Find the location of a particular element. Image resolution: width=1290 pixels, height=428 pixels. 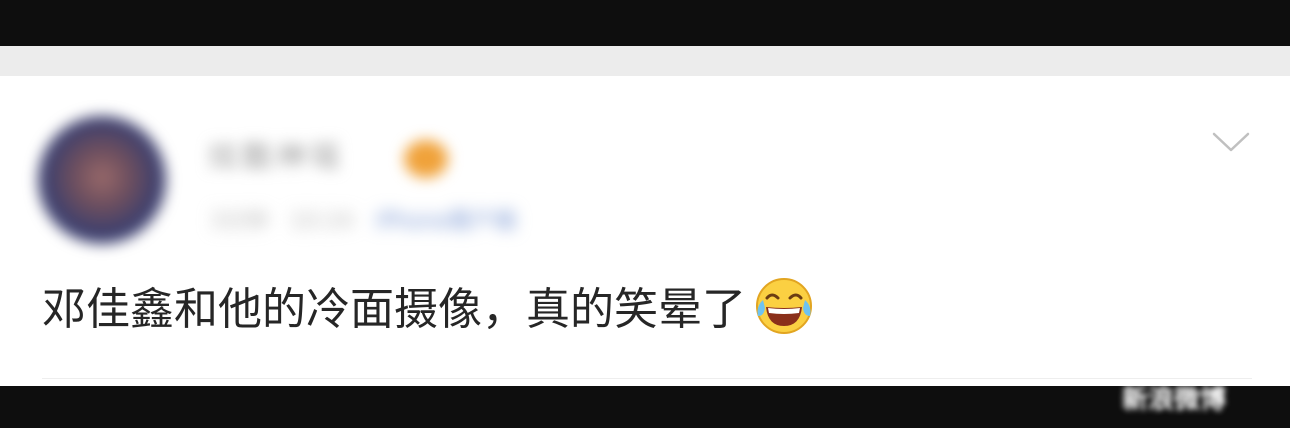

post-date: 10:24 is located at coordinates (322, 221).